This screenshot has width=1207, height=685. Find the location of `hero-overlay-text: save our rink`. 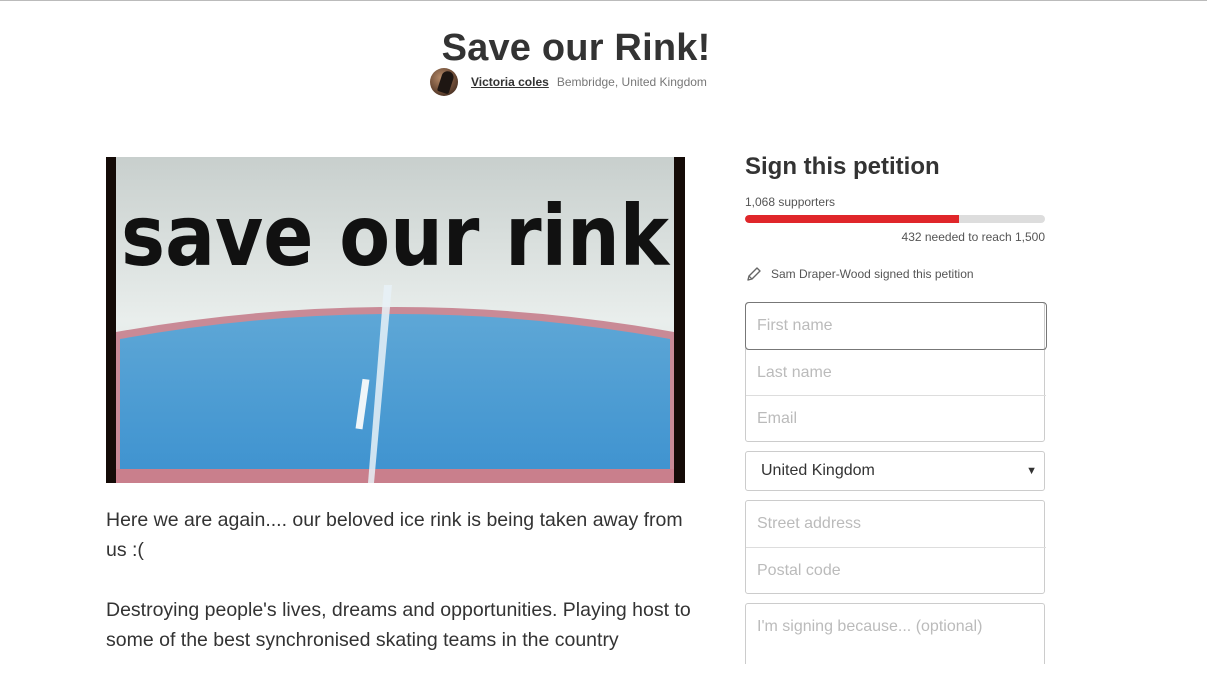

hero-overlay-text: save our rink is located at coordinates (396, 236).